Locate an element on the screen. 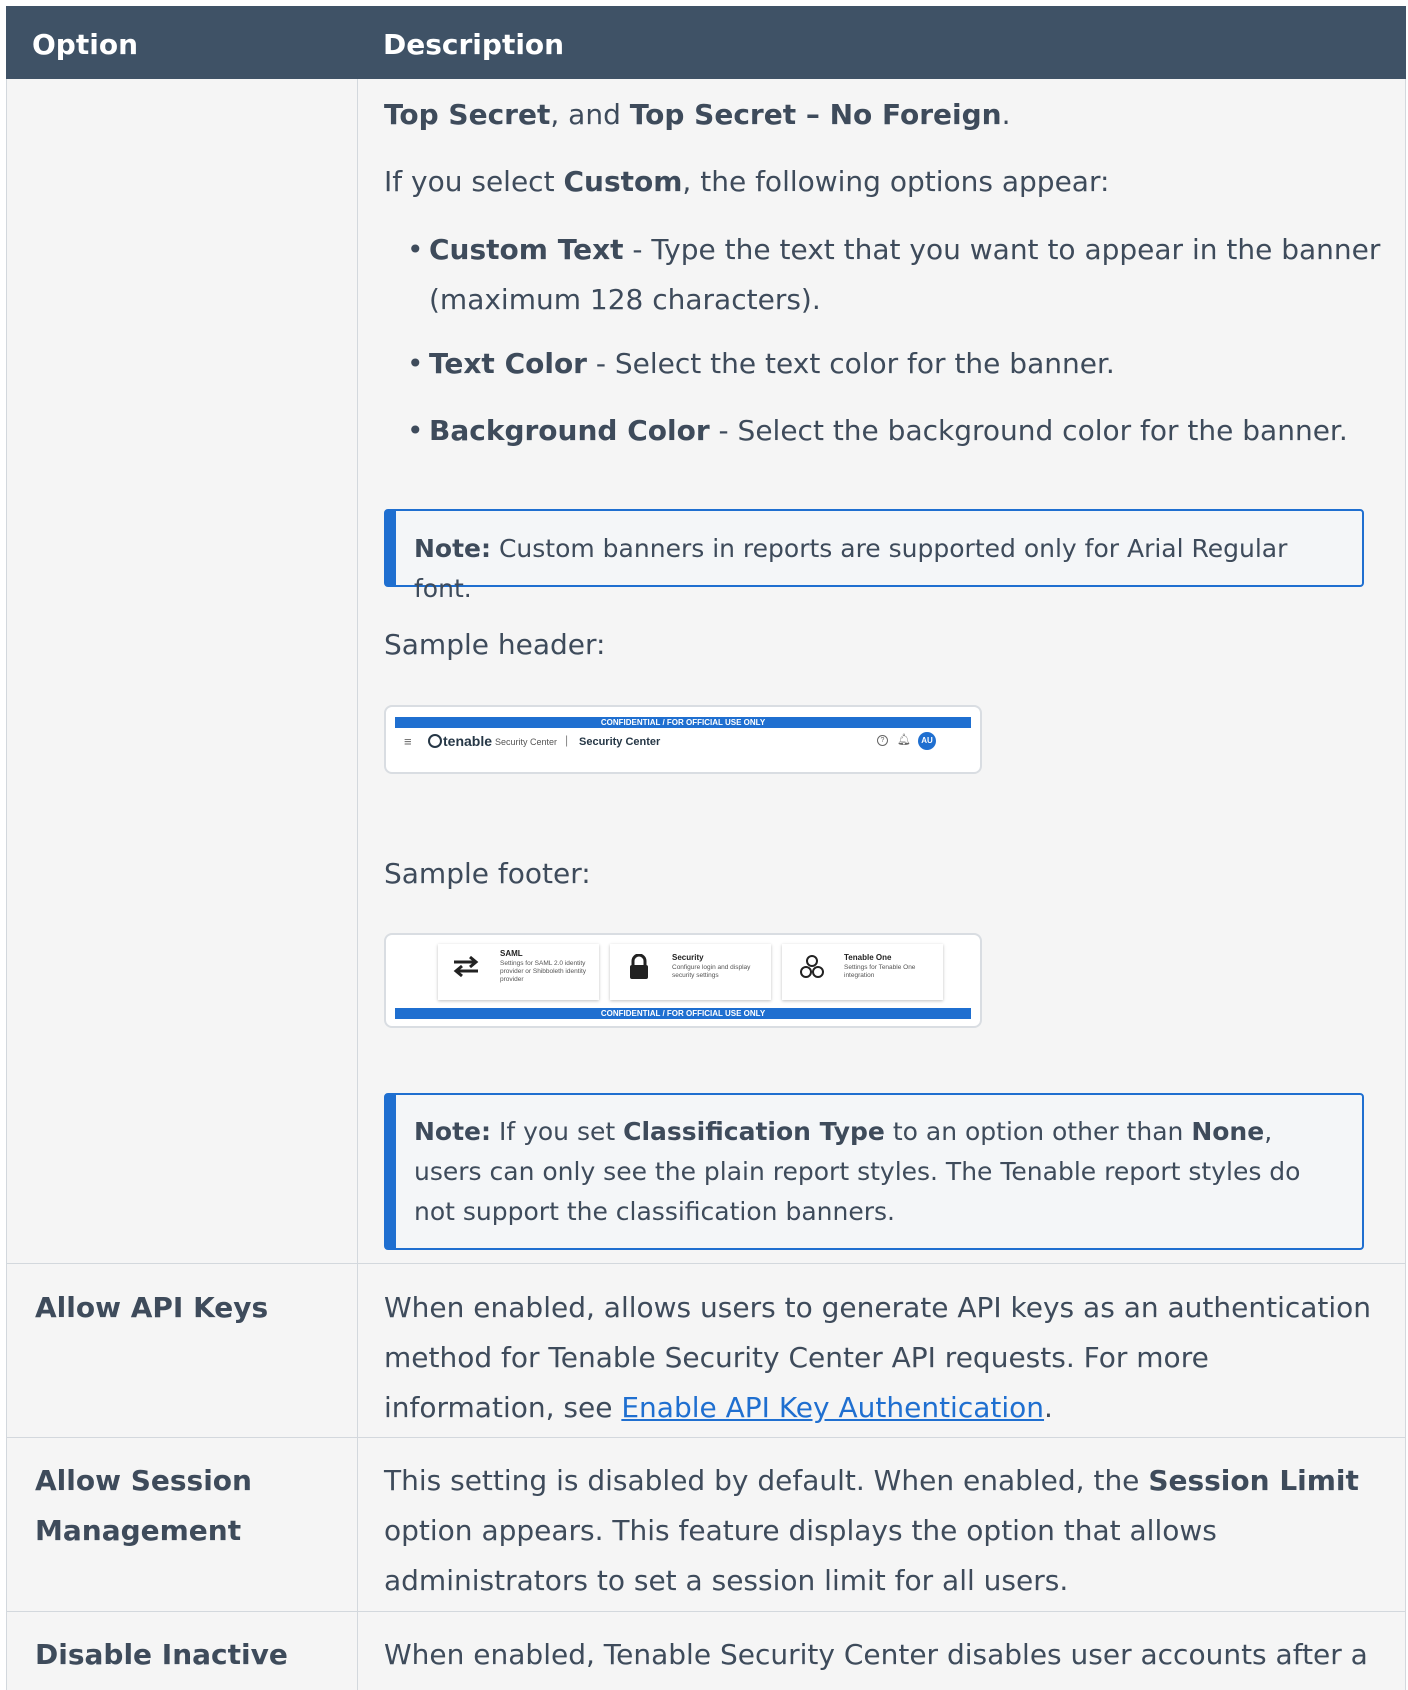 This screenshot has height=1690, width=1408. avatar: AU is located at coordinates (927, 741).